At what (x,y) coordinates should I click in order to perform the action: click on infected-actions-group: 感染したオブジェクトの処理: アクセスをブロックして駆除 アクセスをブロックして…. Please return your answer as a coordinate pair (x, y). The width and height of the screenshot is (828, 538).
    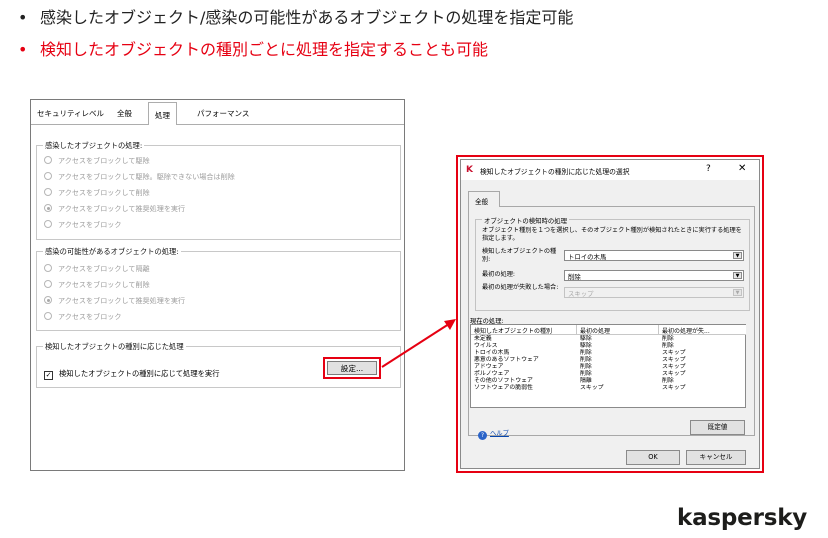
    Looking at the image, I should click on (218, 190).